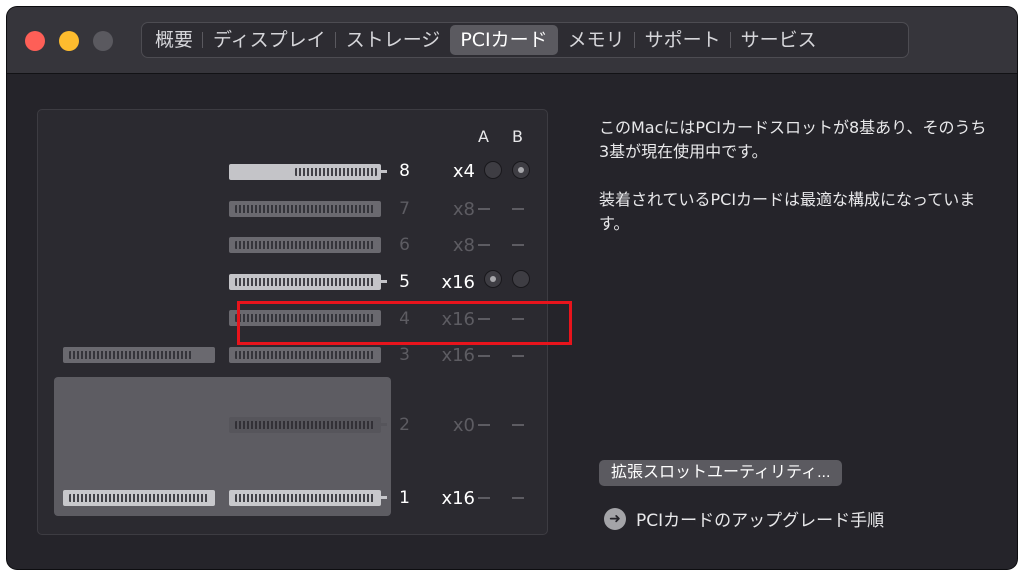 The height and width of the screenshot is (576, 1024). Describe the element at coordinates (174, 40) in the screenshot. I see `tab-overview: 概要` at that location.